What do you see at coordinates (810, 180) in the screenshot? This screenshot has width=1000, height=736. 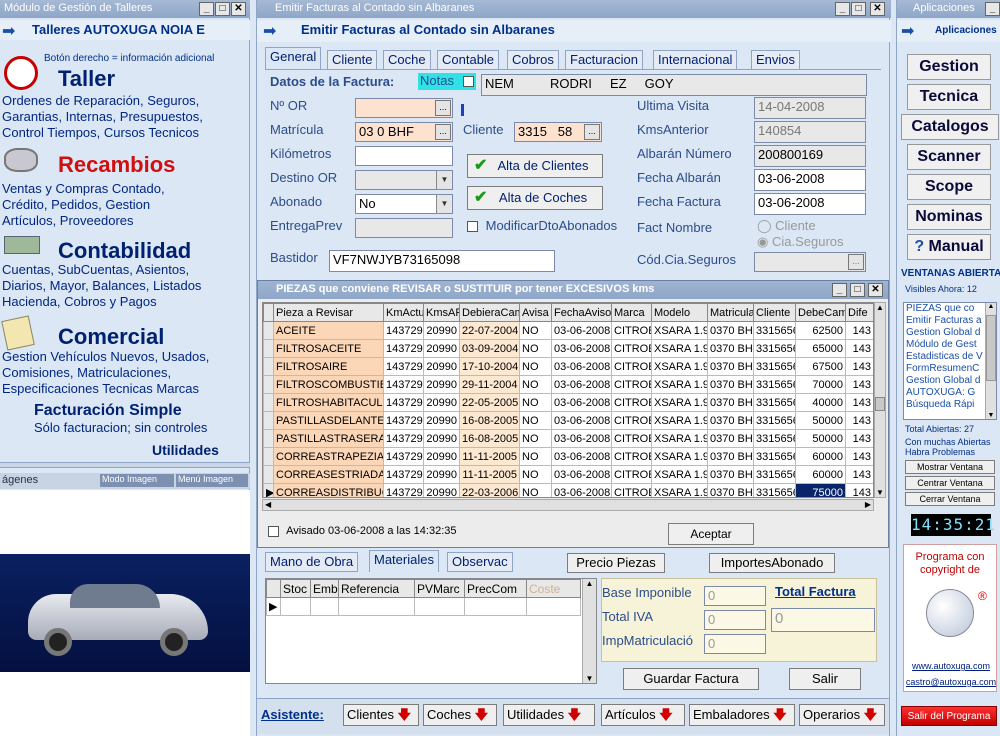 I see `fecha-albaran-field: 03-06-2008` at bounding box center [810, 180].